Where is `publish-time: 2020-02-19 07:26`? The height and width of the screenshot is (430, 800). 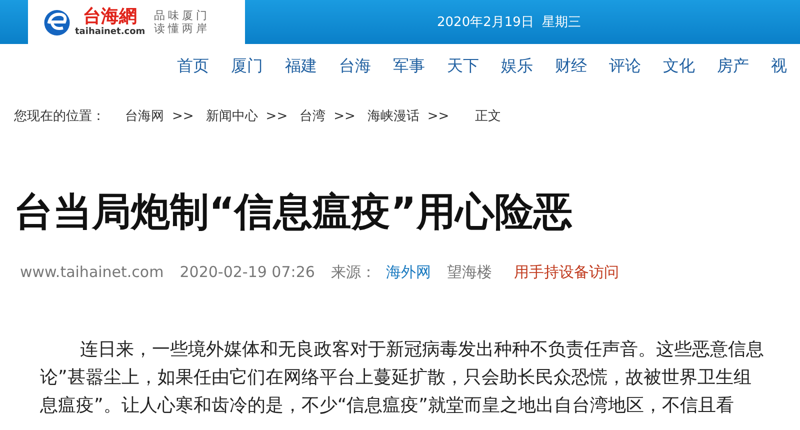
publish-time: 2020-02-19 07:26 is located at coordinates (247, 272).